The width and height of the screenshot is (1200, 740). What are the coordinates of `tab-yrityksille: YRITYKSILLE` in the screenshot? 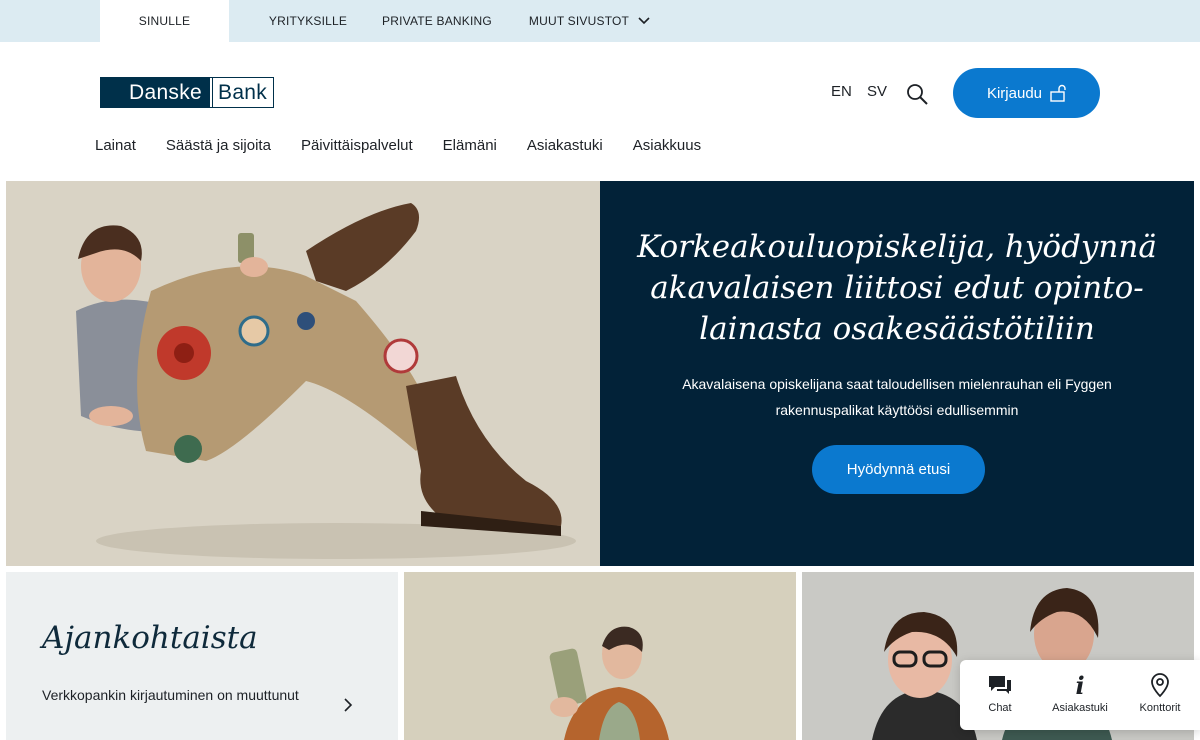 It's located at (308, 21).